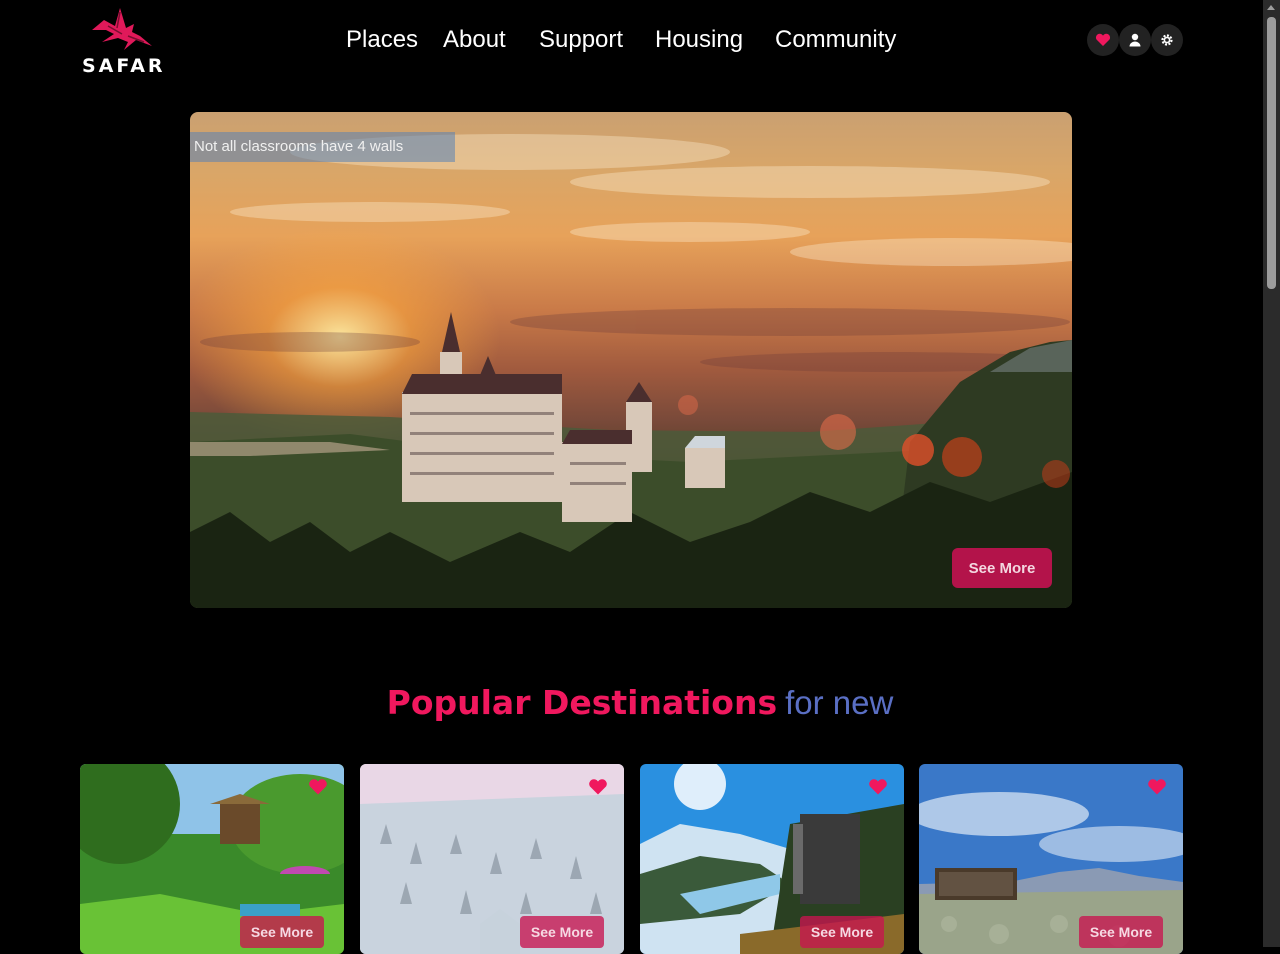 This screenshot has width=1280, height=954. I want to click on section-title: Popular Destinations for new, so click(640, 702).